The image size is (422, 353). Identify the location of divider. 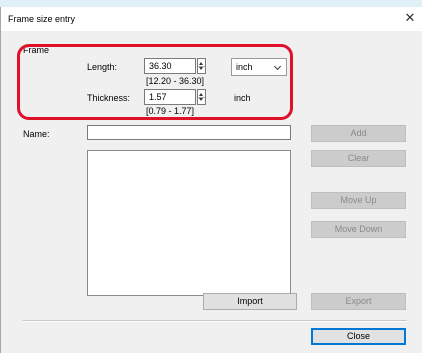
(215, 321).